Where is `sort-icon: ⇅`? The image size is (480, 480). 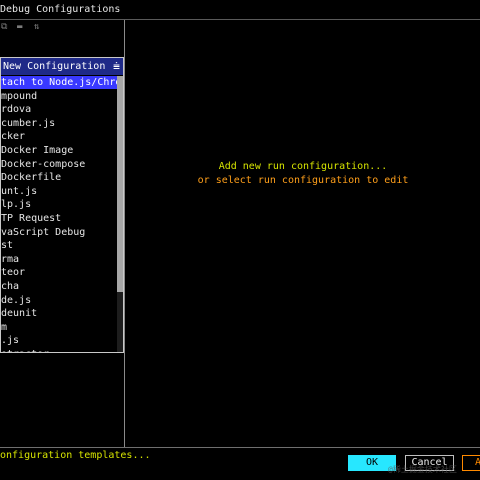 sort-icon: ⇅ is located at coordinates (38, 27).